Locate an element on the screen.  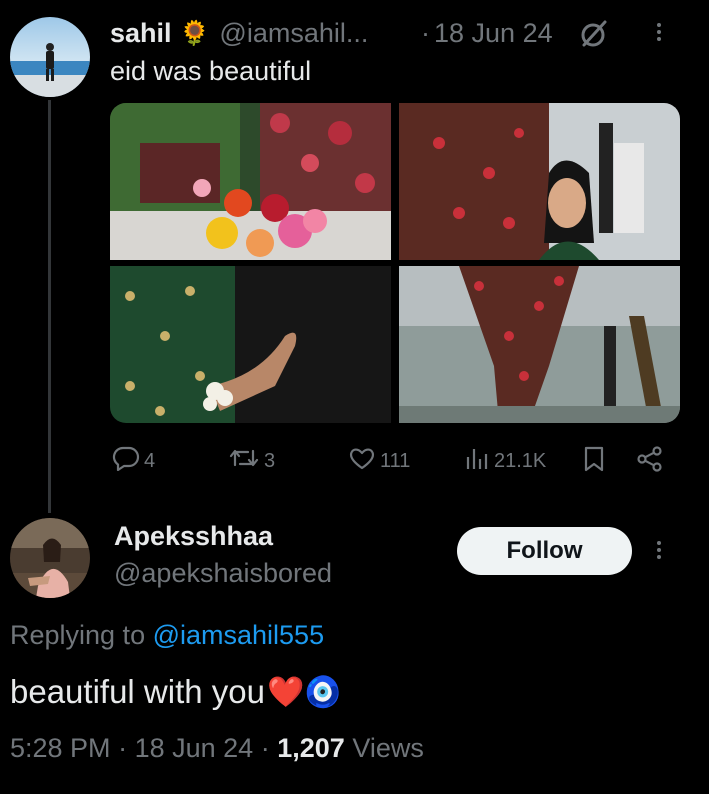
tweet-meta: · 18 Jun 24 is located at coordinates (487, 33).